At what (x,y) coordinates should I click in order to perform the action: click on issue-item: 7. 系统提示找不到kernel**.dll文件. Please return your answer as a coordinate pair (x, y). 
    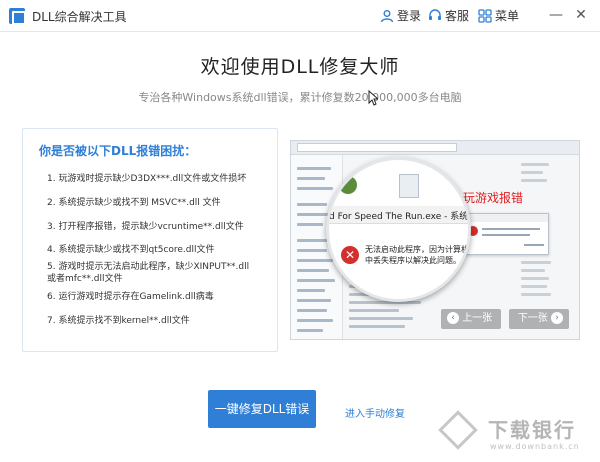
    Looking at the image, I should click on (118, 321).